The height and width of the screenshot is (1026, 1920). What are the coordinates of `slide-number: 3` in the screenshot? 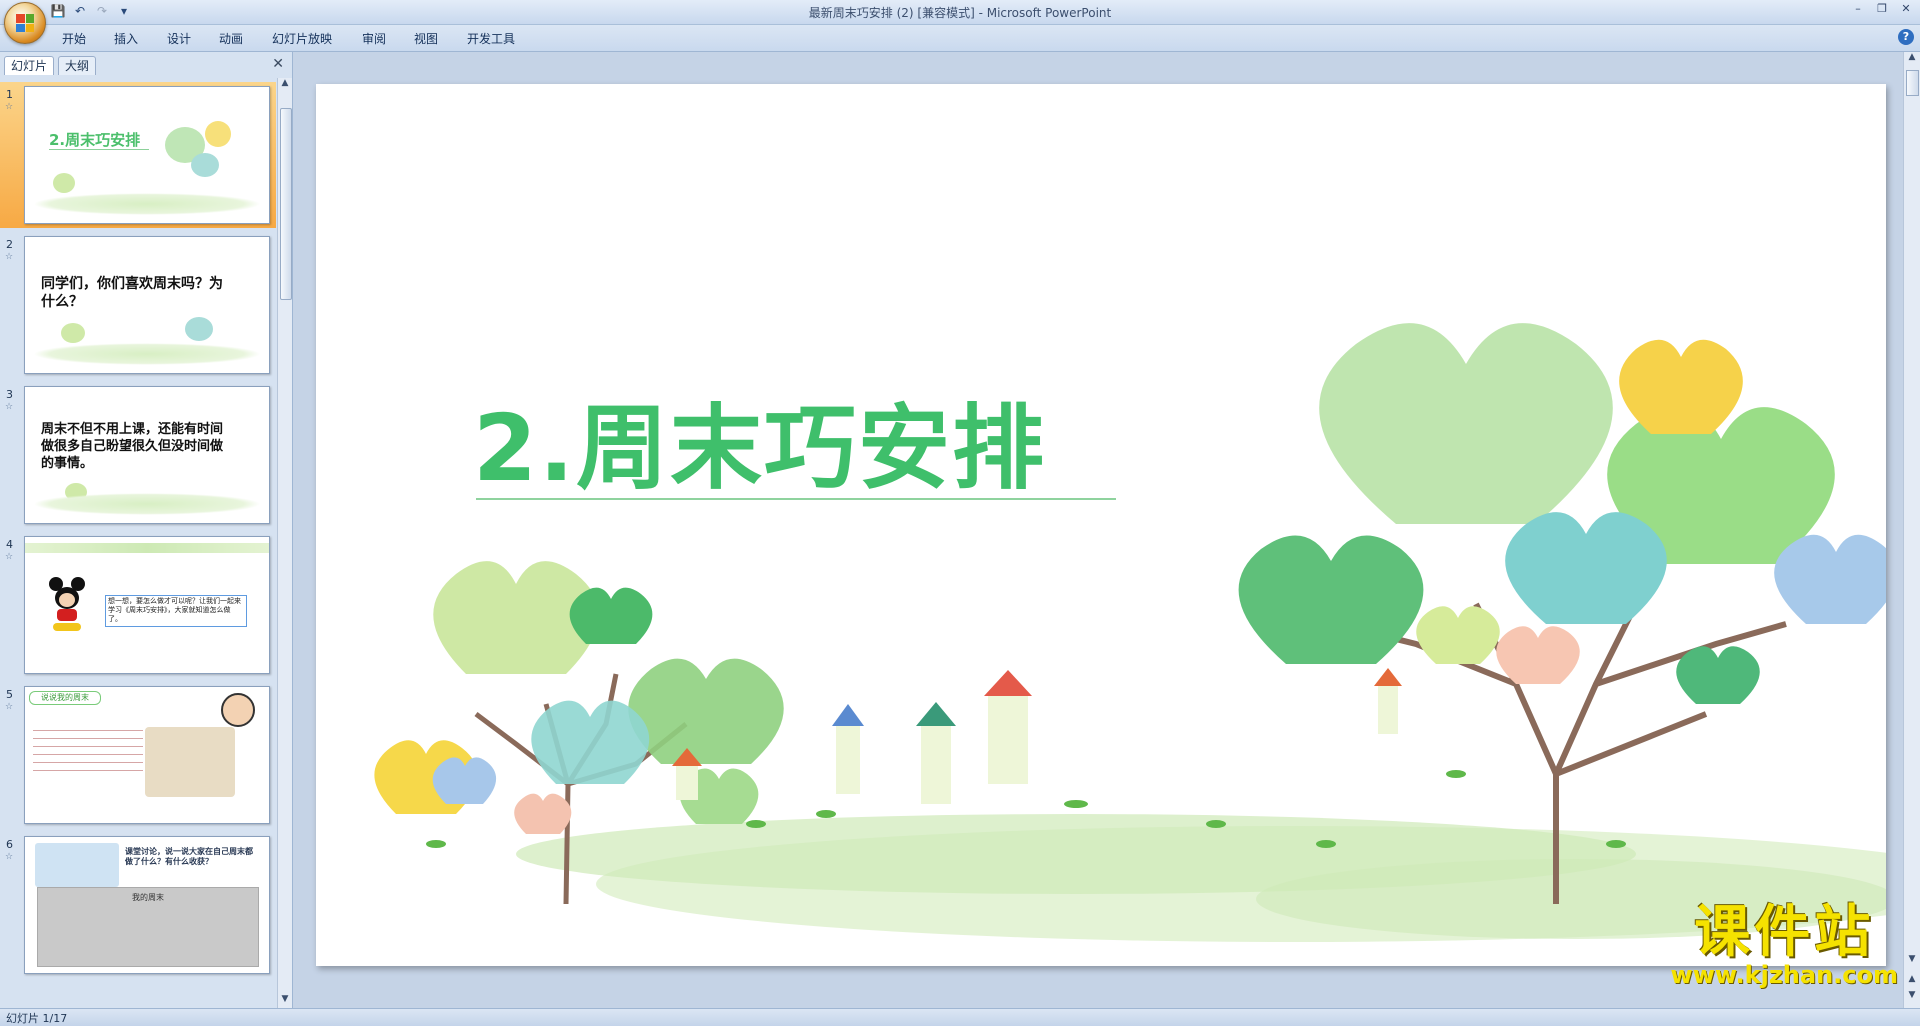 It's located at (9, 394).